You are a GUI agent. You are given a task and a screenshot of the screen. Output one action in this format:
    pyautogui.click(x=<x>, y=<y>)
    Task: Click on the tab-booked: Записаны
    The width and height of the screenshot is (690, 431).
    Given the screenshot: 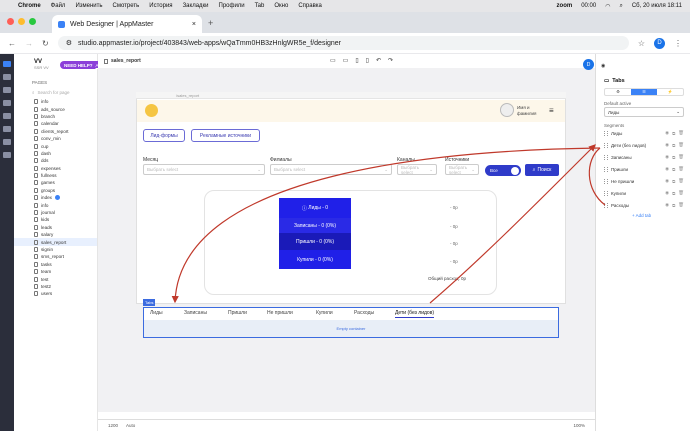 What is the action you would take?
    pyautogui.click(x=195, y=313)
    